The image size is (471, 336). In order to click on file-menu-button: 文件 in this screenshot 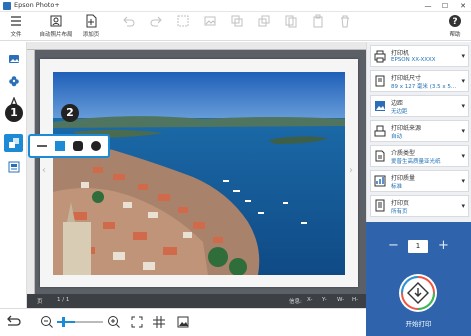, I will do `click(16, 26)`.